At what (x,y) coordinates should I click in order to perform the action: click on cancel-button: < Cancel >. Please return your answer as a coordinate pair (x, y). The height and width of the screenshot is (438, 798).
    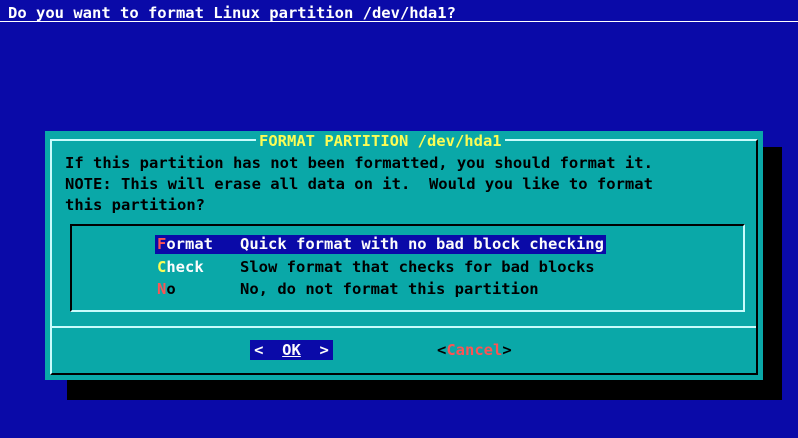
    Looking at the image, I should click on (474, 350).